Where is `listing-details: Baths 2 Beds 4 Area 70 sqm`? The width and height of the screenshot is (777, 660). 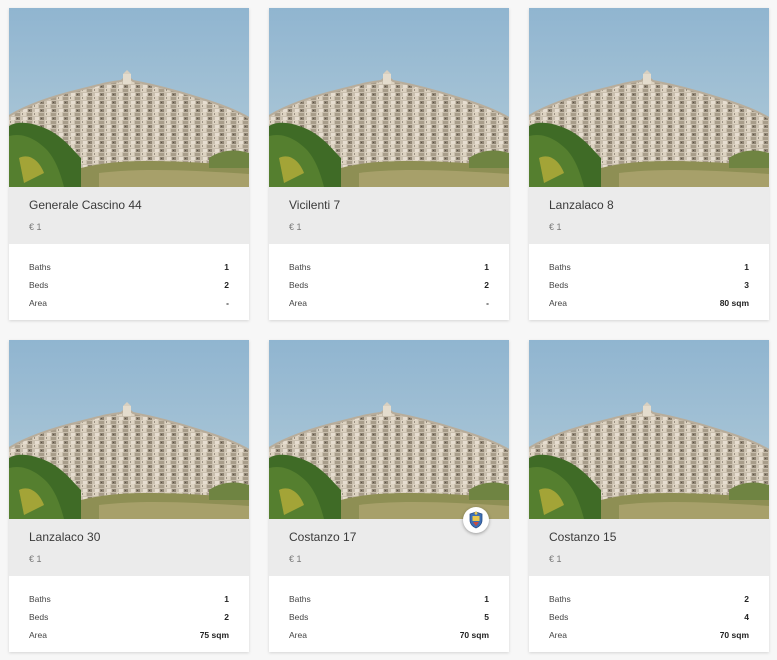
listing-details: Baths 2 Beds 4 Area 70 sqm is located at coordinates (649, 610).